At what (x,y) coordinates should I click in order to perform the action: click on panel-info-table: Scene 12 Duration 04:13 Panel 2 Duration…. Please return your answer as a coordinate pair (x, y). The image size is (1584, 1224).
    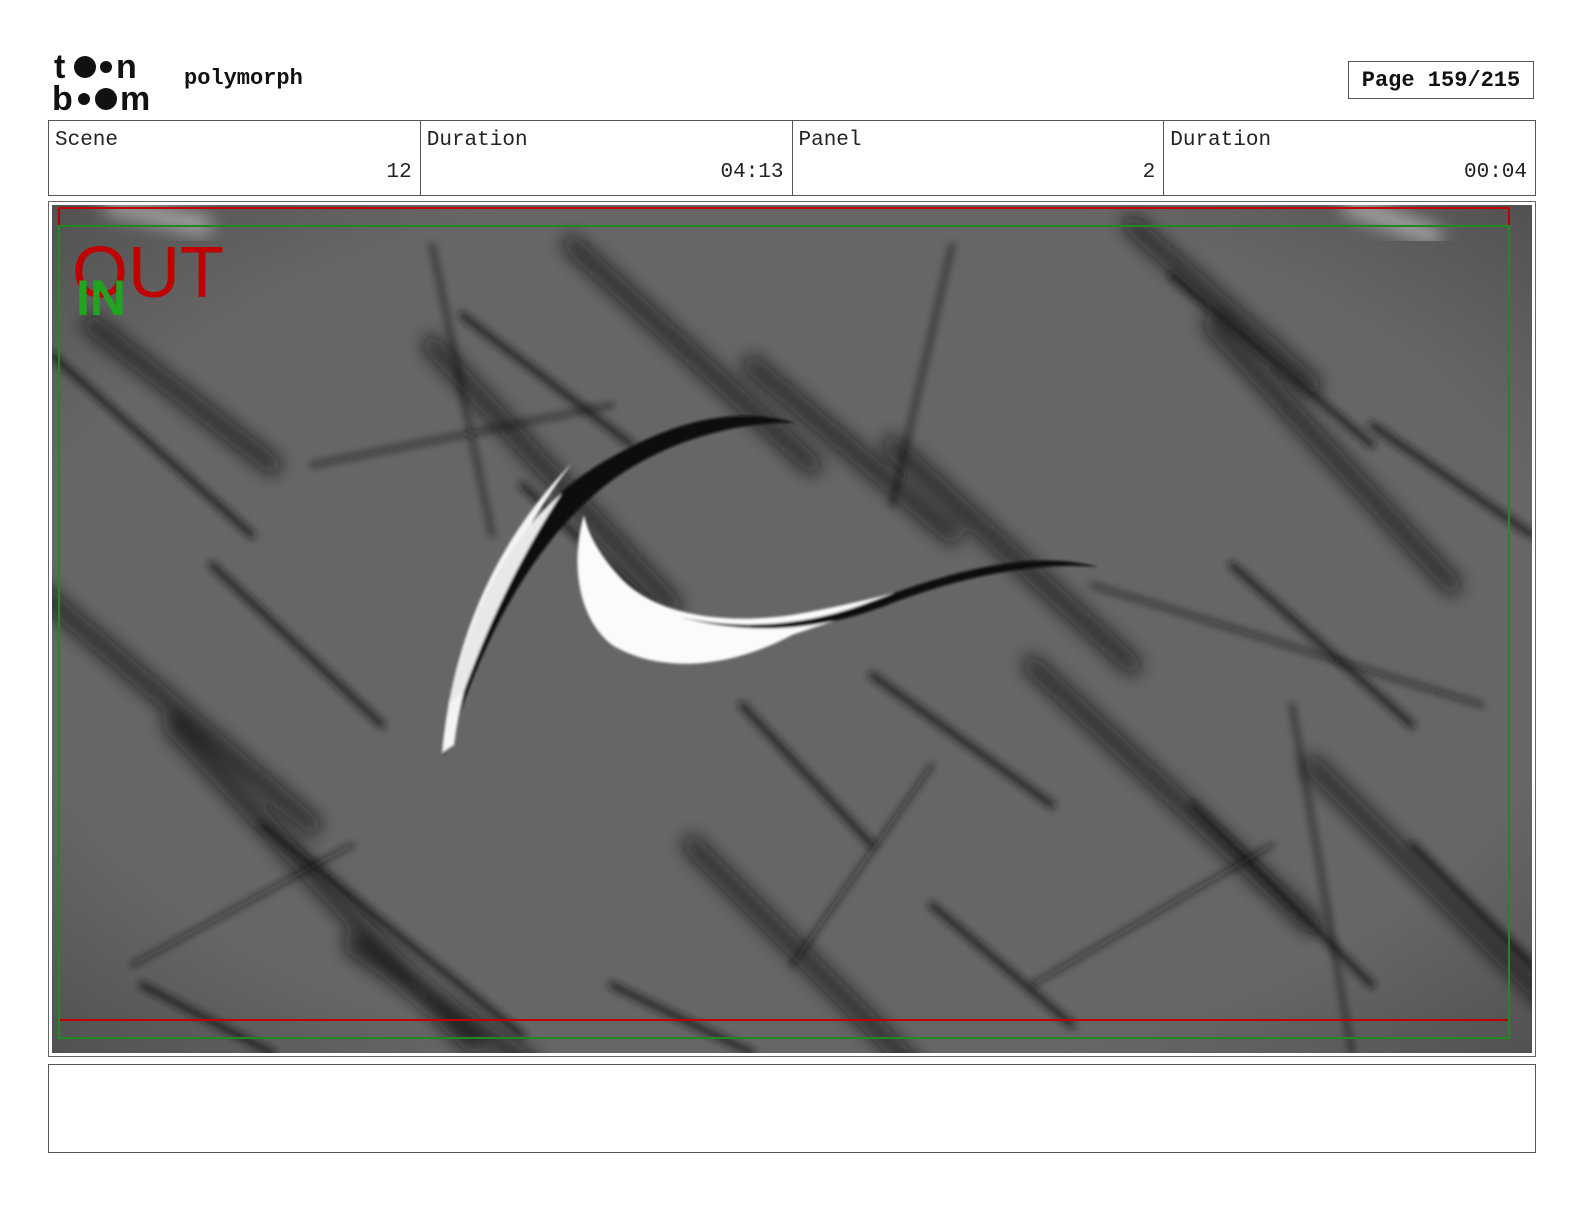
    Looking at the image, I should click on (792, 158).